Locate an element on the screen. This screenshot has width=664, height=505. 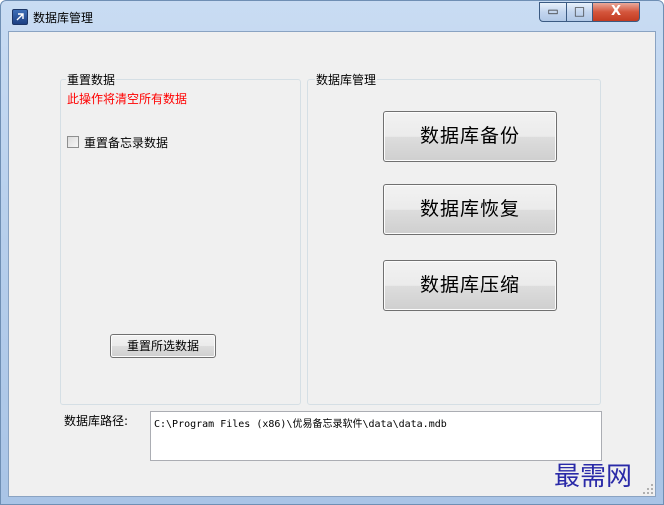
maximize-button: □ is located at coordinates (579, 12).